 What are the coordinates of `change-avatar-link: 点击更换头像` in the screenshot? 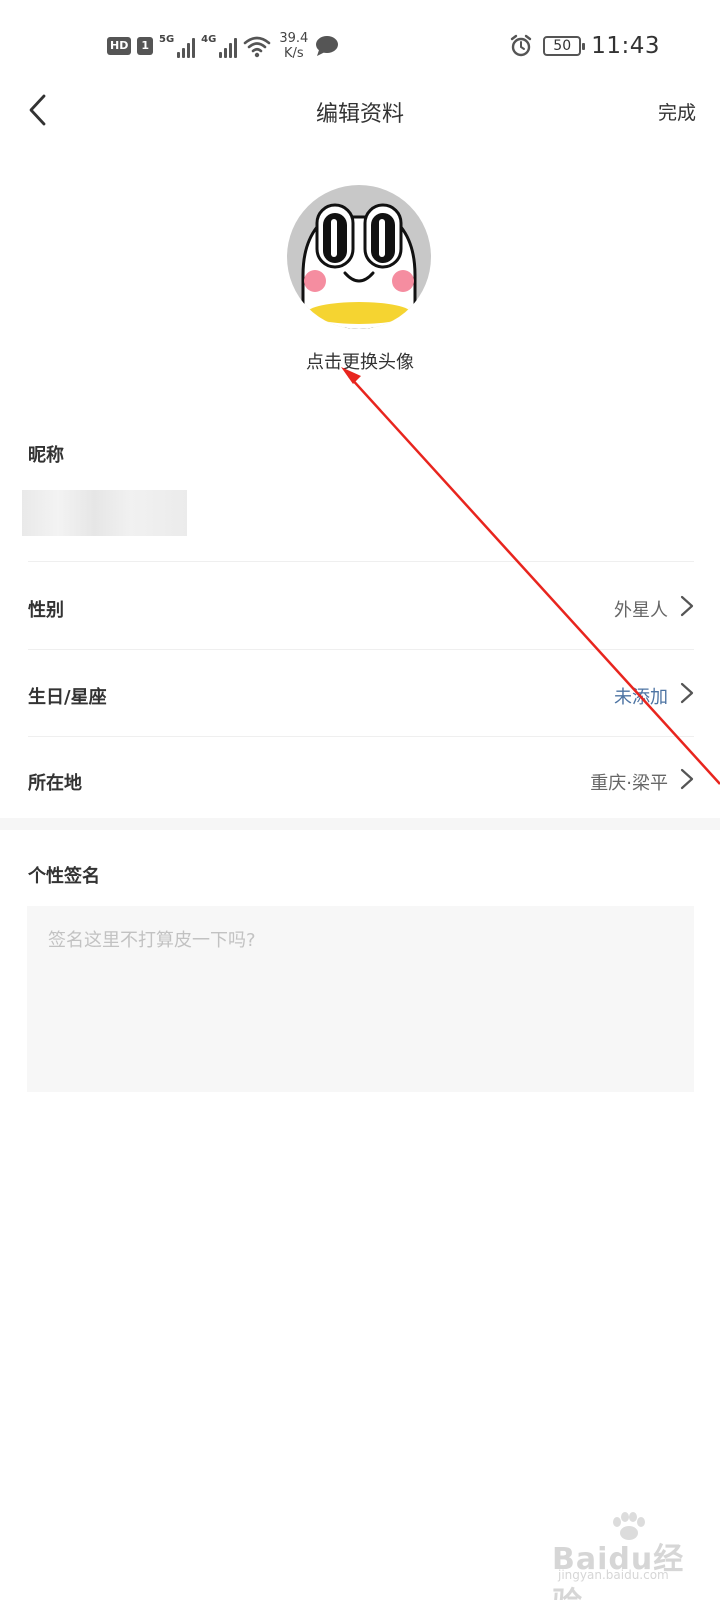 It's located at (360, 361).